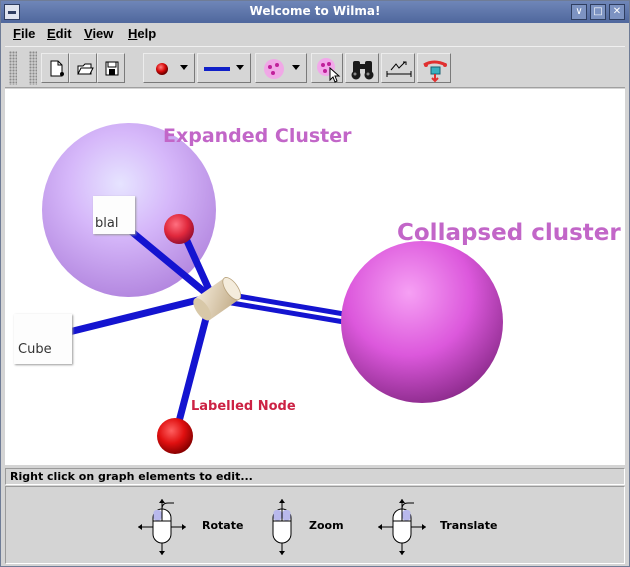  Describe the element at coordinates (85, 69) in the screenshot. I see `open-folder-icon` at that location.